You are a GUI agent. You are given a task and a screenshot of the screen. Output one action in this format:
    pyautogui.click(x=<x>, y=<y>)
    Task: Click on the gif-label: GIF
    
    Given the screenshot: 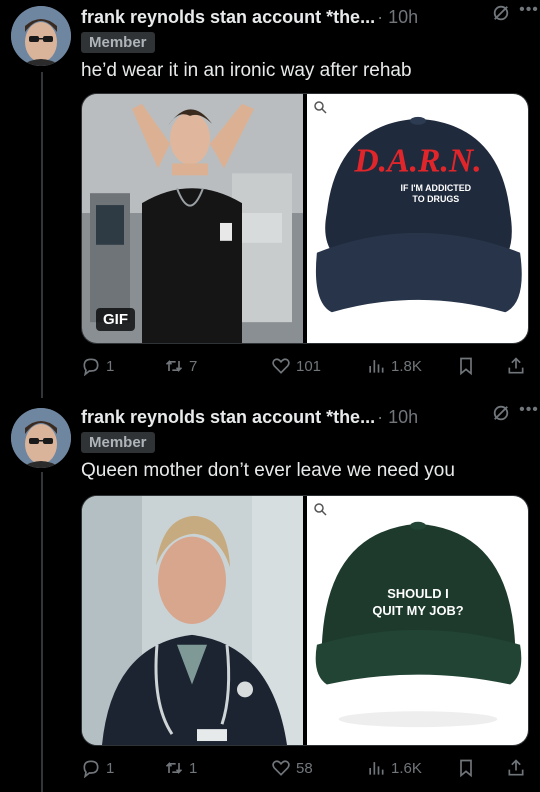 What is the action you would take?
    pyautogui.click(x=115, y=319)
    